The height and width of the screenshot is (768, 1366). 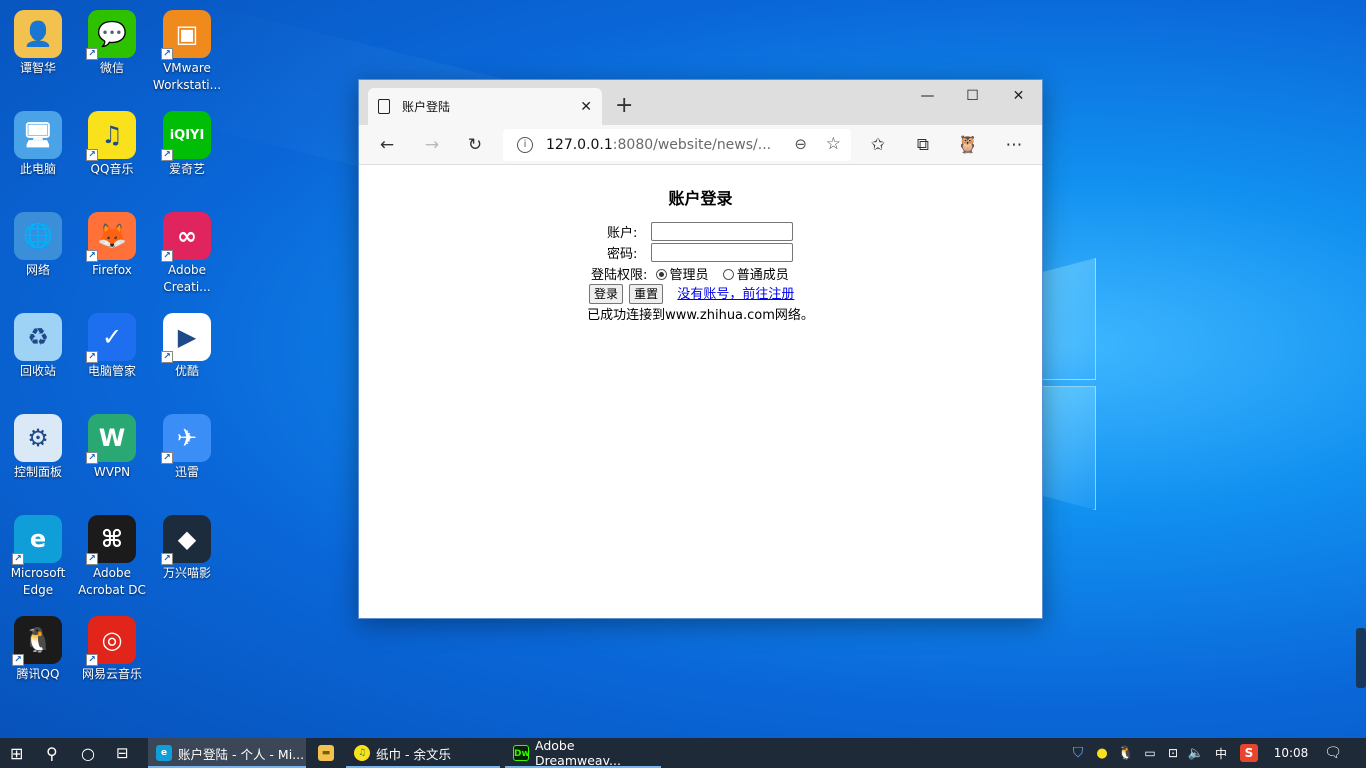 I want to click on role-row: 登陆权限: 管理员 普通成员, so click(x=690, y=273).